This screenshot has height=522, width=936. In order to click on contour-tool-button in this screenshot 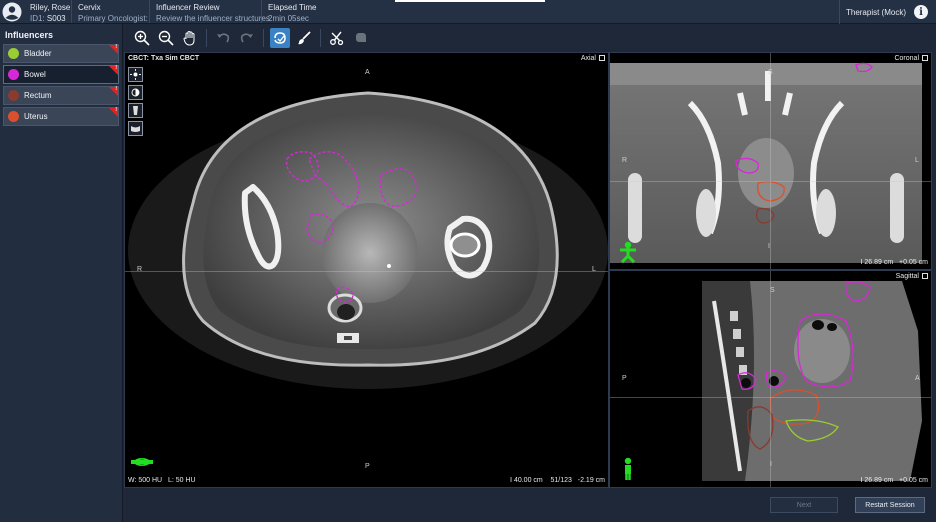, I will do `click(280, 38)`.